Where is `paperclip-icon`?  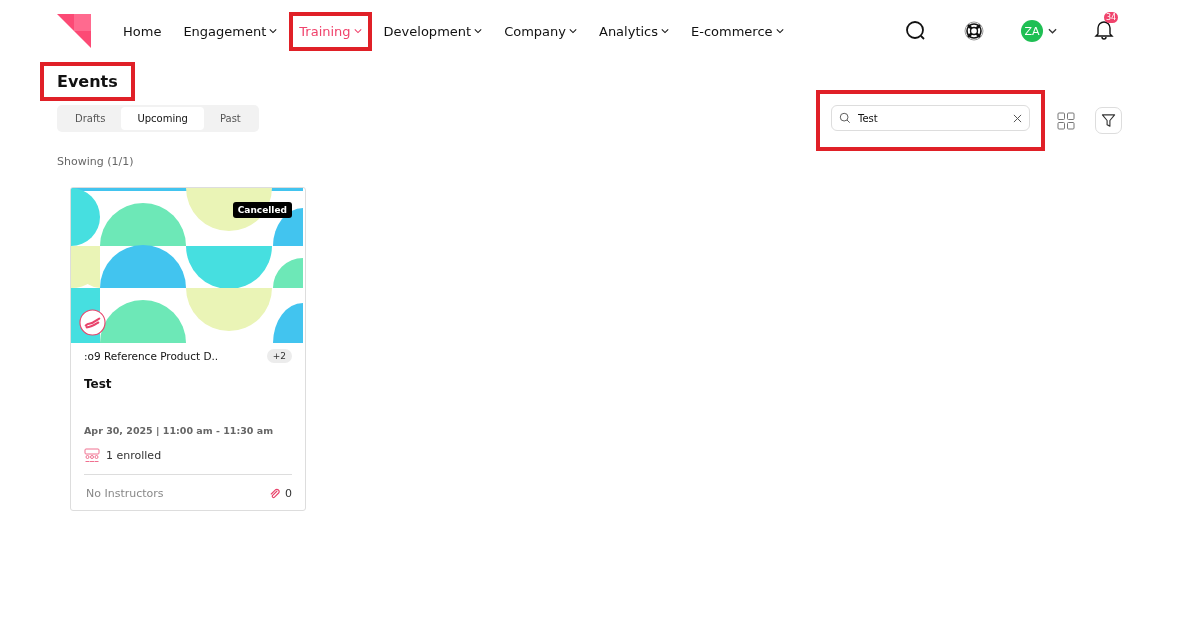
paperclip-icon is located at coordinates (274, 493).